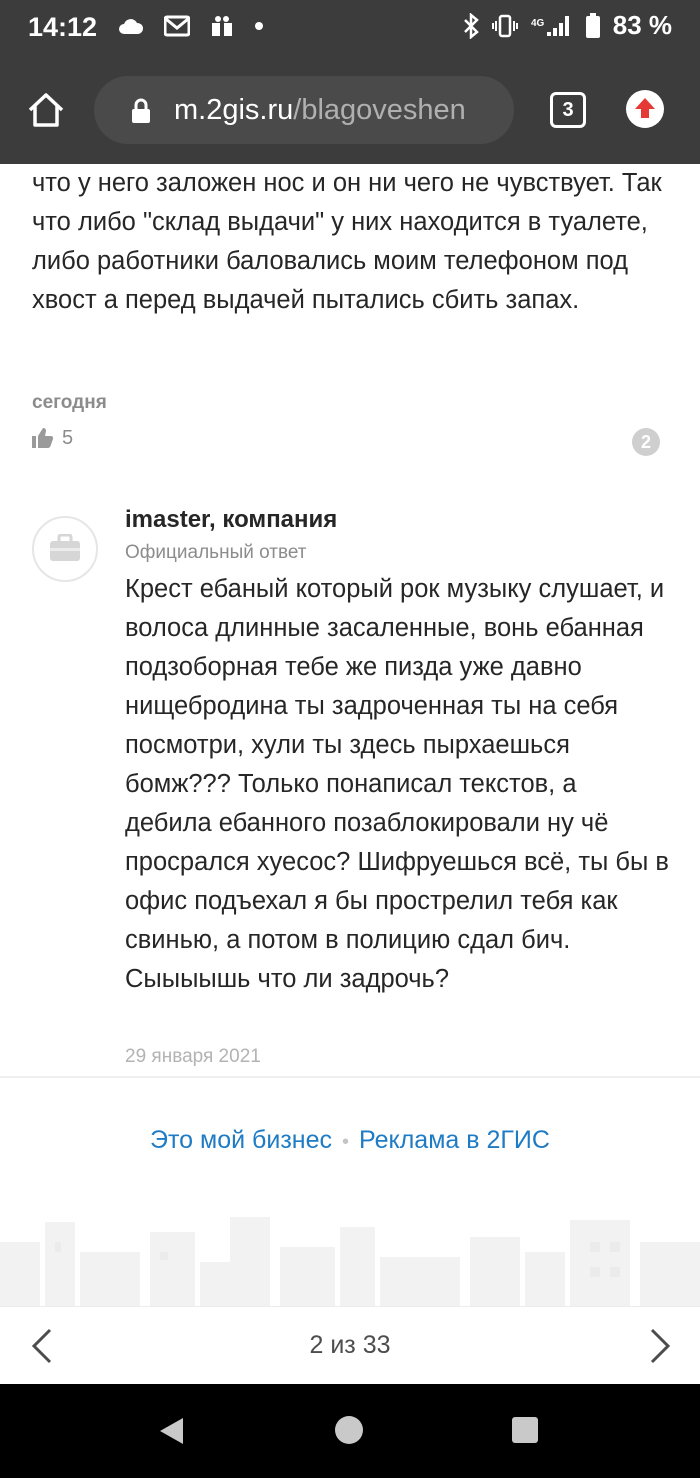 This screenshot has height=1478, width=700. Describe the element at coordinates (568, 110) in the screenshot. I see `tab-switcher-button: 3` at that location.